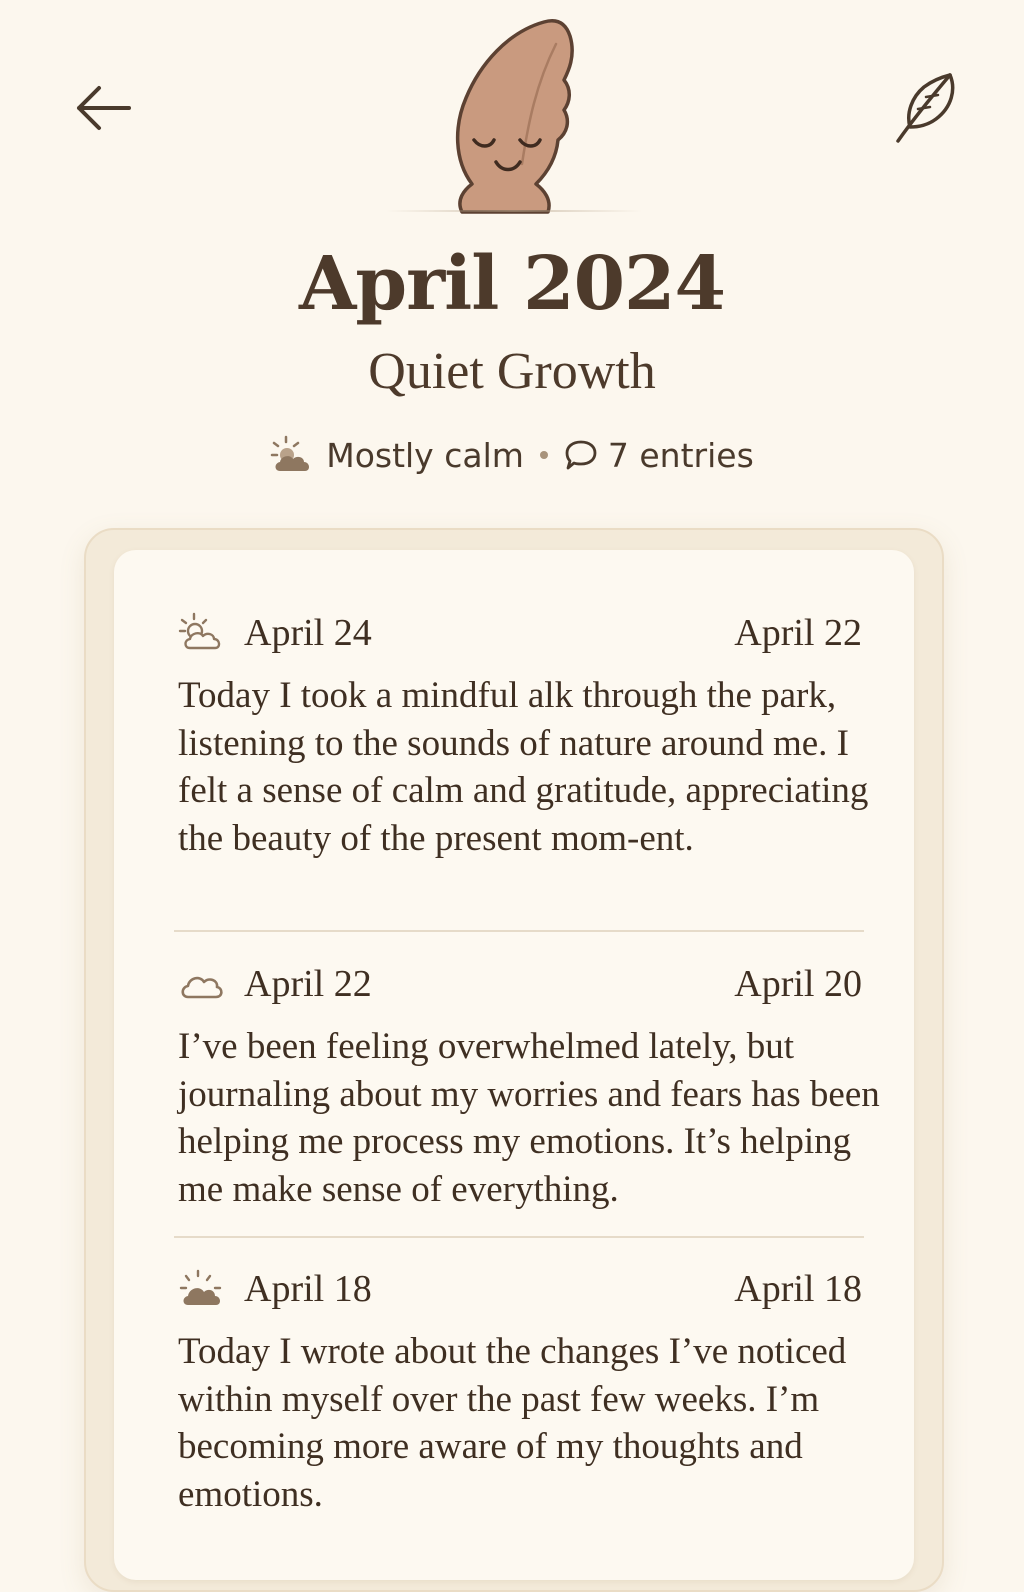 The height and width of the screenshot is (1592, 1024). I want to click on separator-dot, so click(543, 455).